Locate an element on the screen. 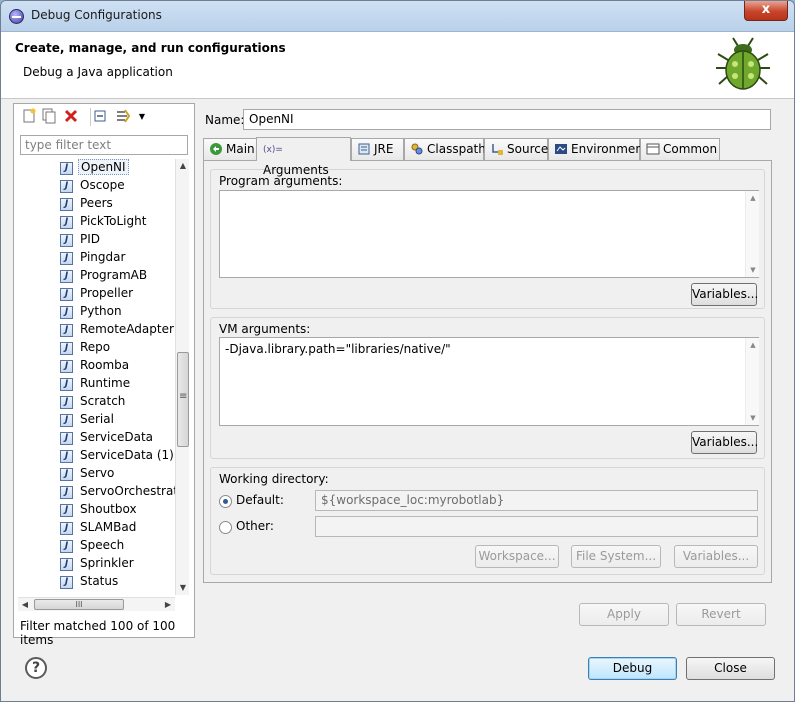  tree-item: J ProgramAB is located at coordinates (116, 276).